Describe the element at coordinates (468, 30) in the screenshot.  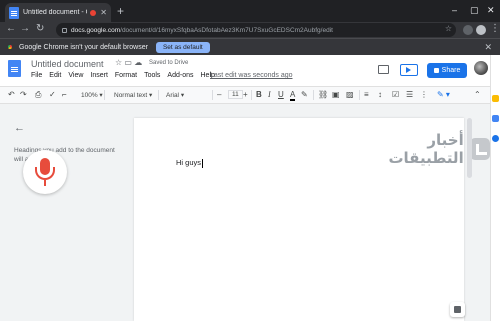
I see `extension-icon` at that location.